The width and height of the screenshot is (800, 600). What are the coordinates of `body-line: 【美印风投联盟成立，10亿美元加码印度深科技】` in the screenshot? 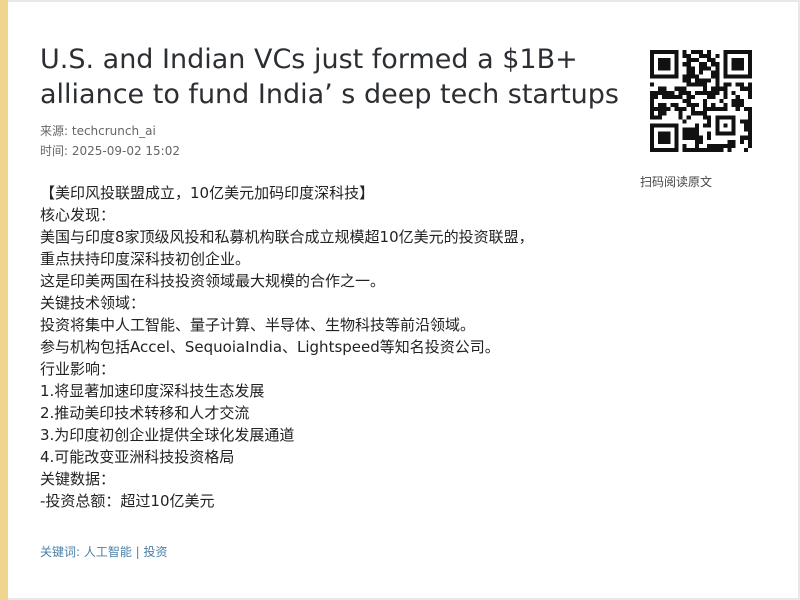 It's located at (207, 193).